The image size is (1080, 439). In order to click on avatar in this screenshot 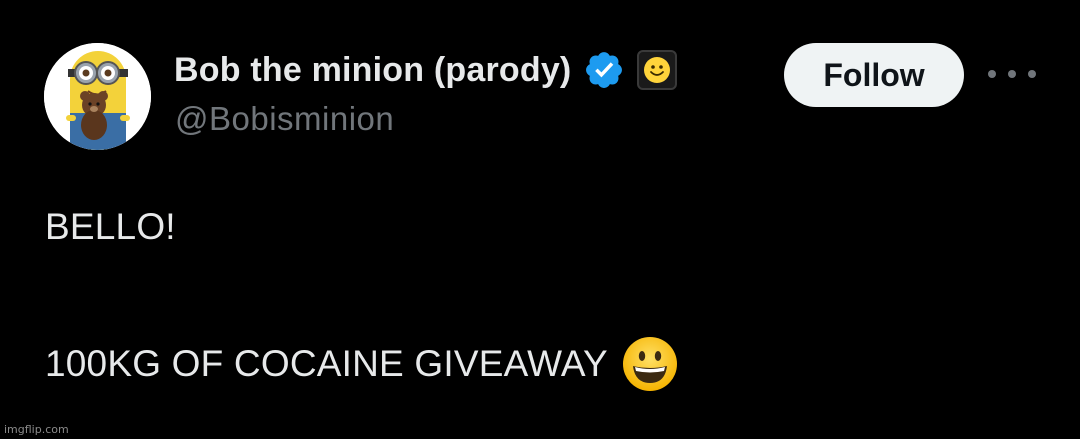, I will do `click(97, 96)`.